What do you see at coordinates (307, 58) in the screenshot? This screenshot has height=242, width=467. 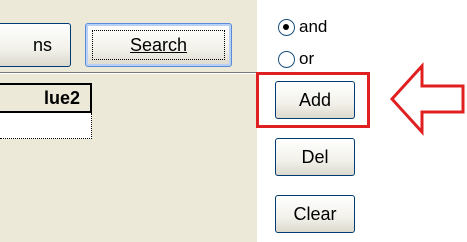 I see `radio-or-label: or` at bounding box center [307, 58].